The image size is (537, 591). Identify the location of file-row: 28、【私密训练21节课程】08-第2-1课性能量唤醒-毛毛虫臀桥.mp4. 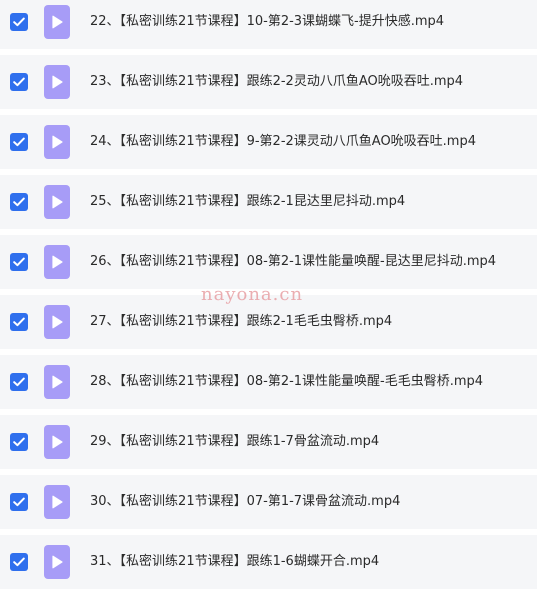
(268, 382).